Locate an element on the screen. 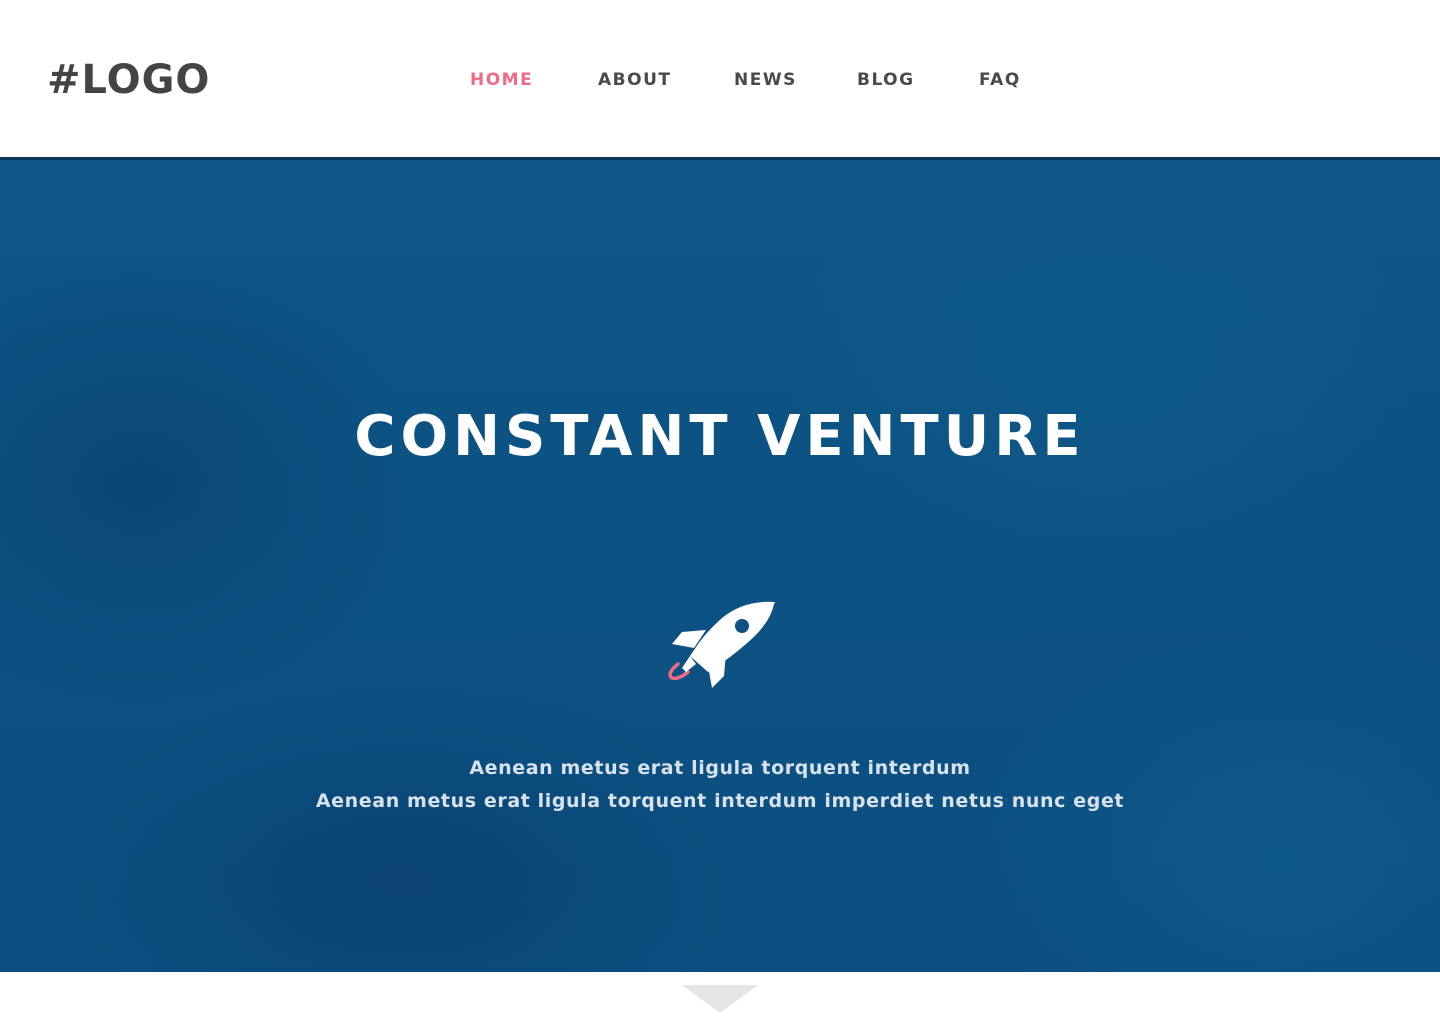  hero-title: CONSTANT VENTURE is located at coordinates (720, 436).